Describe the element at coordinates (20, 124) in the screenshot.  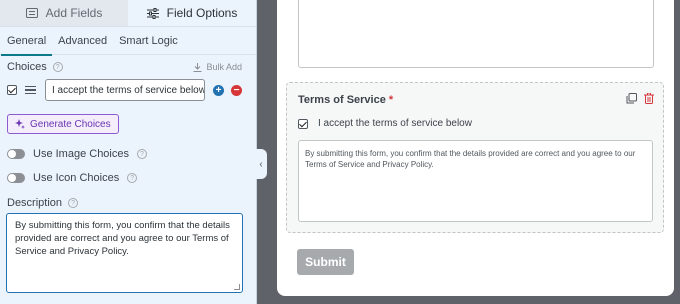
I see `sparkle-icon` at that location.